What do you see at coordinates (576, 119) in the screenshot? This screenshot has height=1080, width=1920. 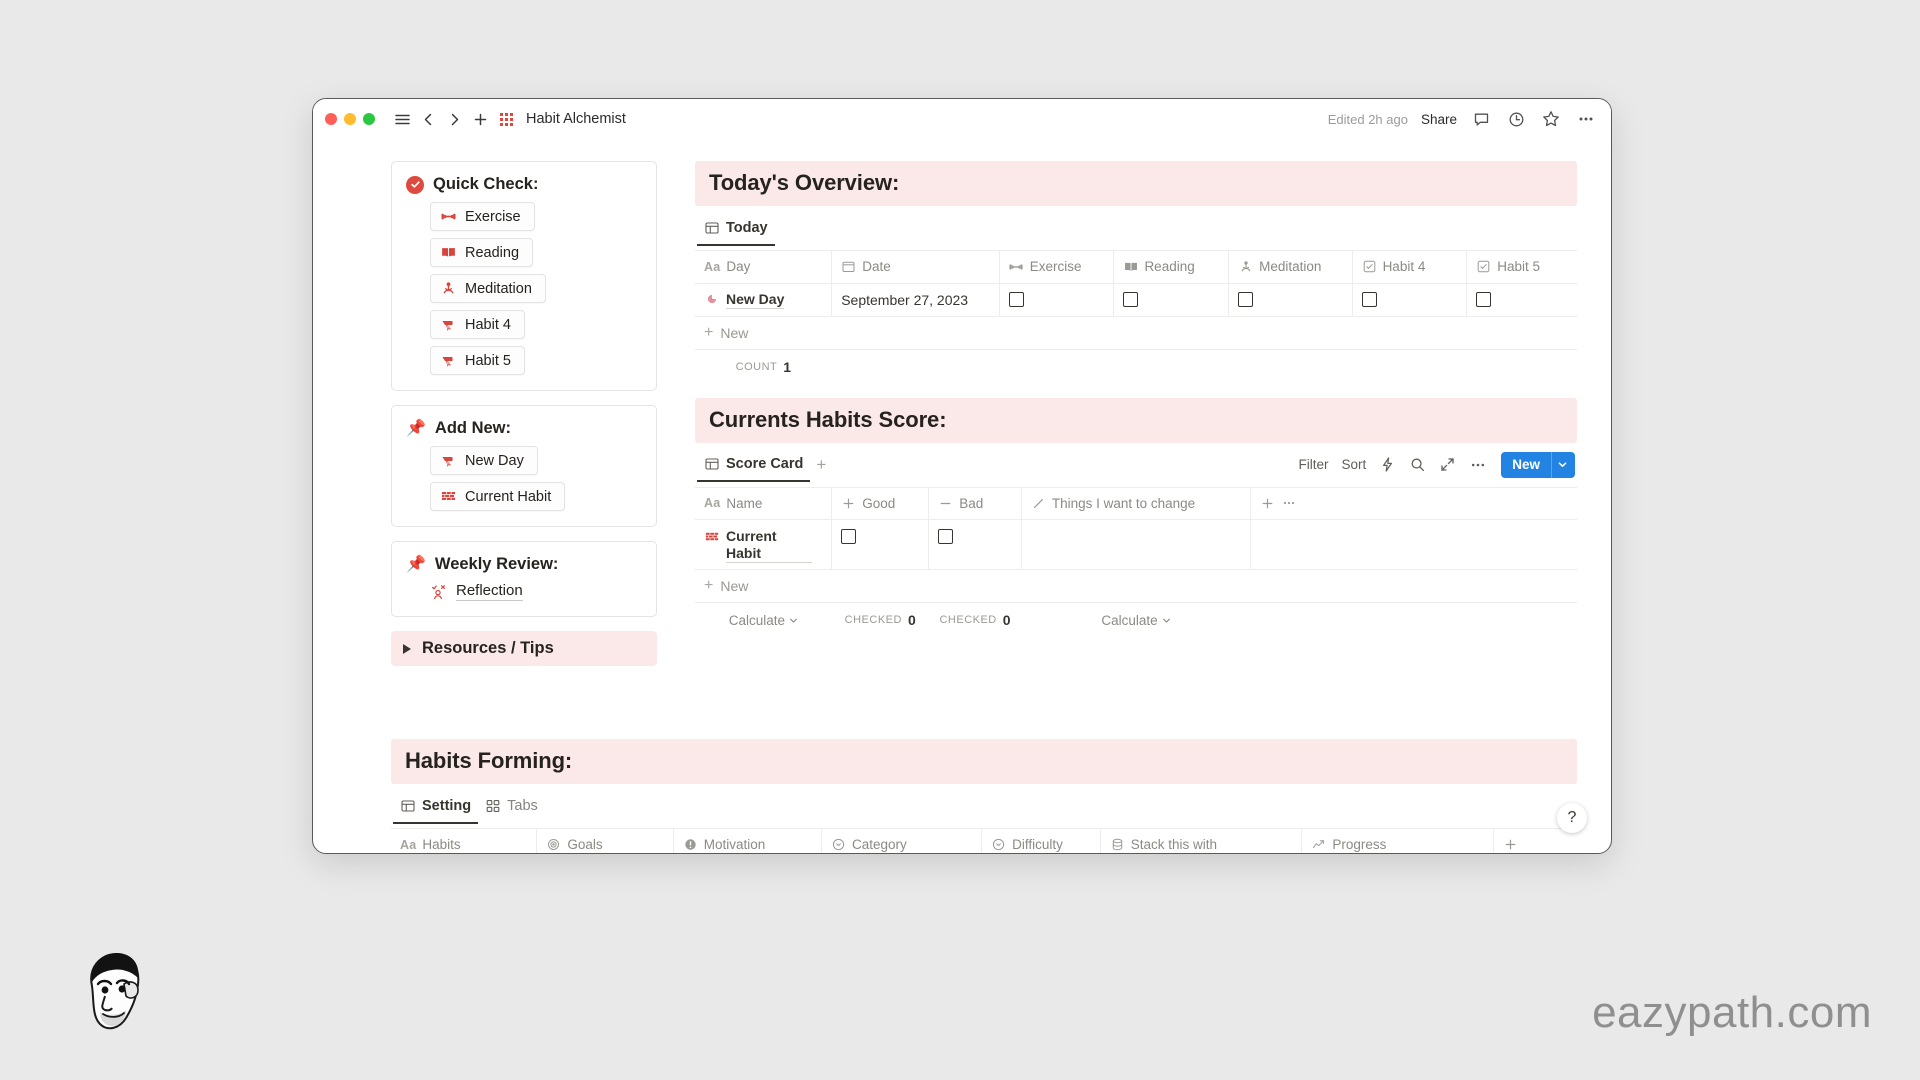 I see `document-title: Habit Alchemist` at bounding box center [576, 119].